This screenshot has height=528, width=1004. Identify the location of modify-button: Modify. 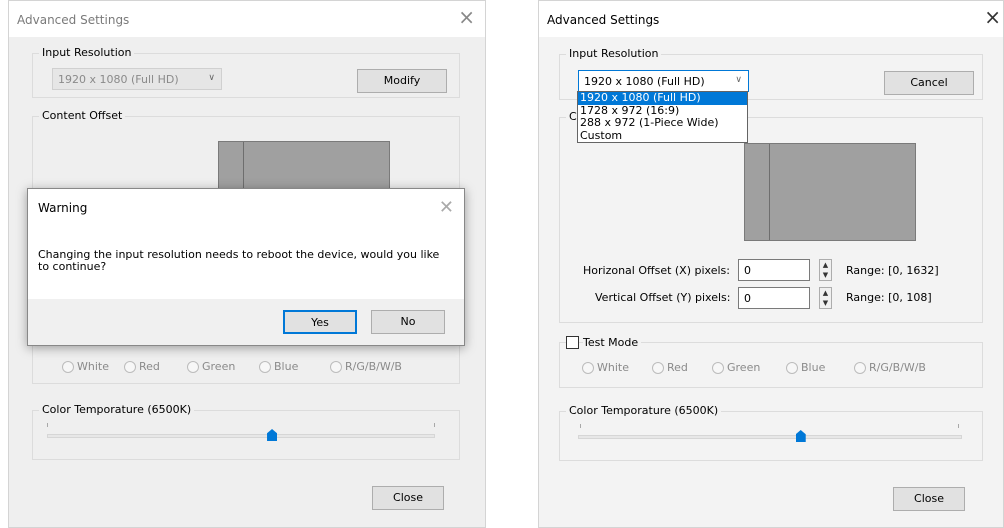
(402, 81).